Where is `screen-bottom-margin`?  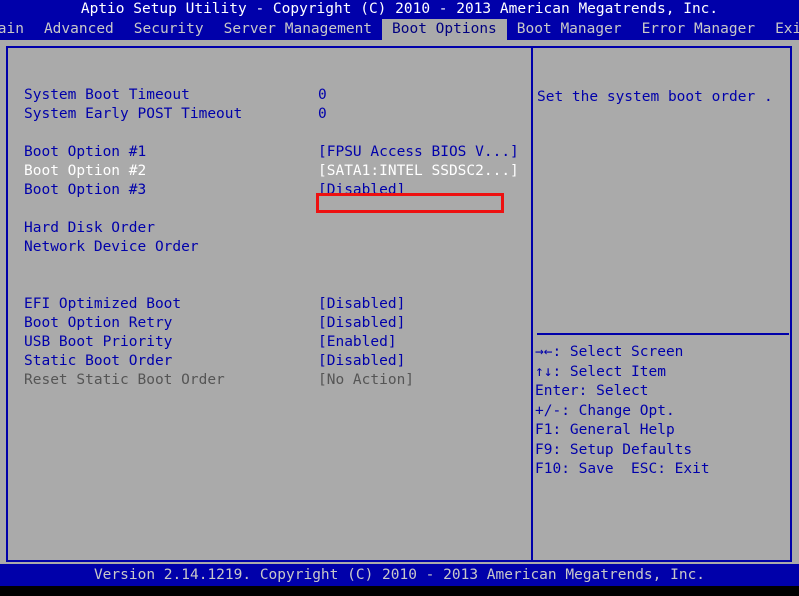 screen-bottom-margin is located at coordinates (399, 591).